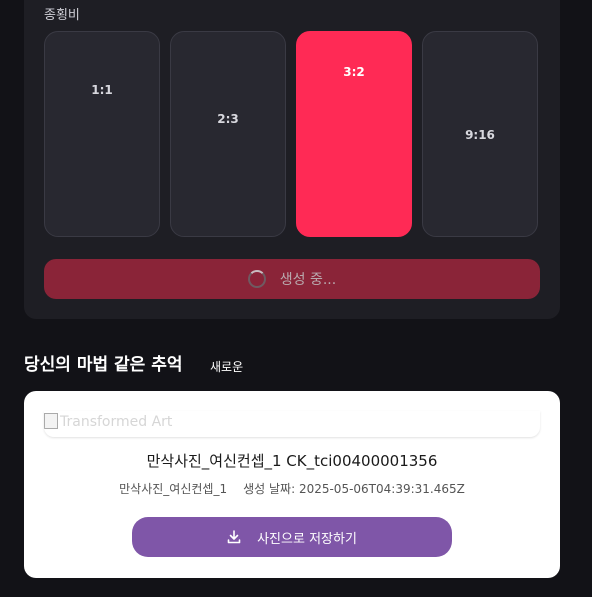 This screenshot has width=592, height=597. I want to click on ratio-label: 9:16, so click(480, 135).